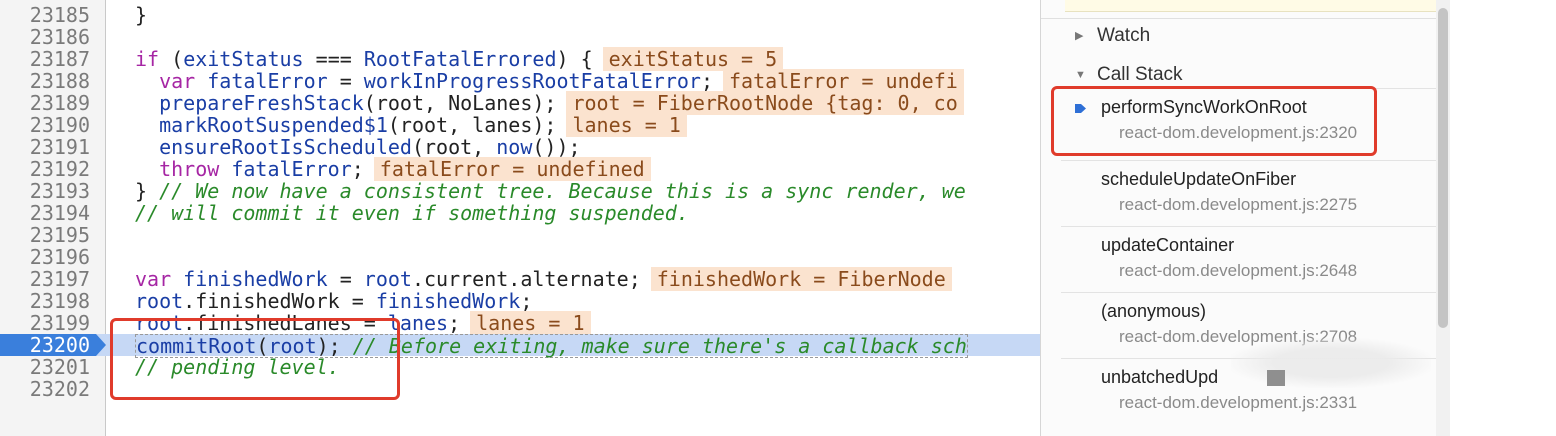 This screenshot has height=436, width=1556. I want to click on line-number: 23188, so click(48, 81).